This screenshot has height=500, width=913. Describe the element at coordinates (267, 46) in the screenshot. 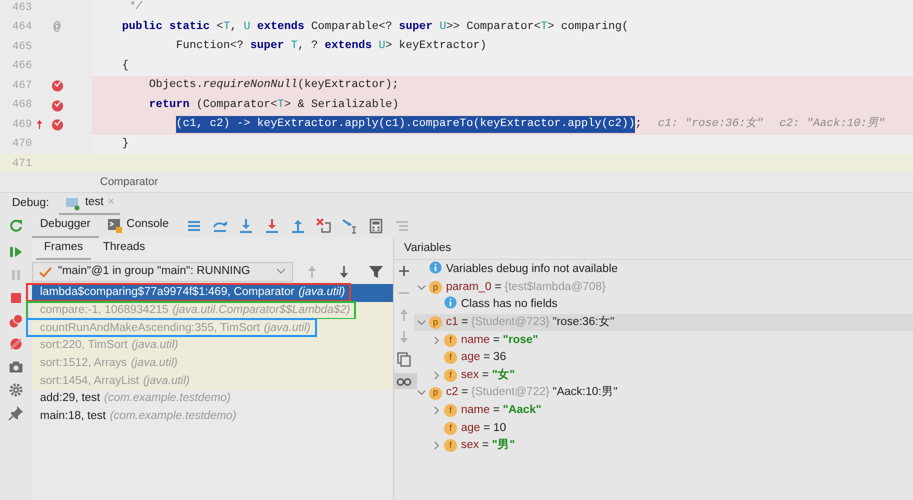

I see `code-token: super` at that location.